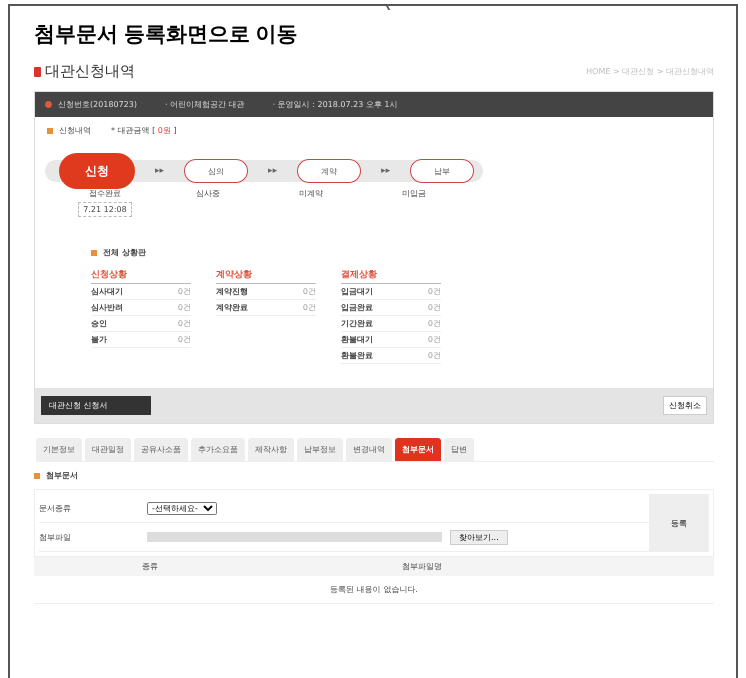  Describe the element at coordinates (97, 104) in the screenshot. I see `info-text: 신청번호(20180723)` at that location.